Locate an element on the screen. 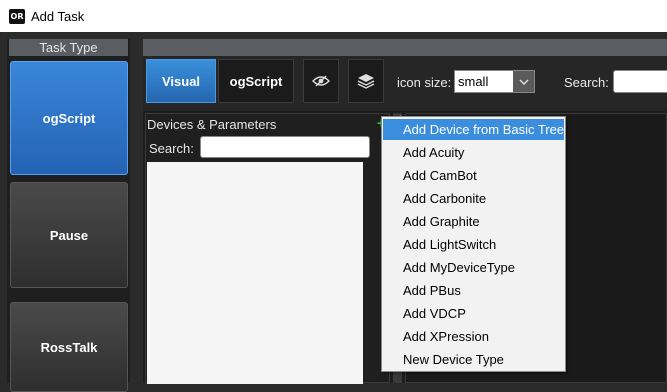  editor-header-bar is located at coordinates (405, 47).